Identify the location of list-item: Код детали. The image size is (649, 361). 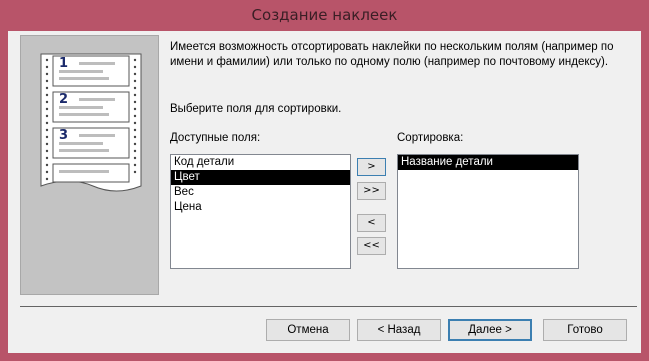
(260, 162).